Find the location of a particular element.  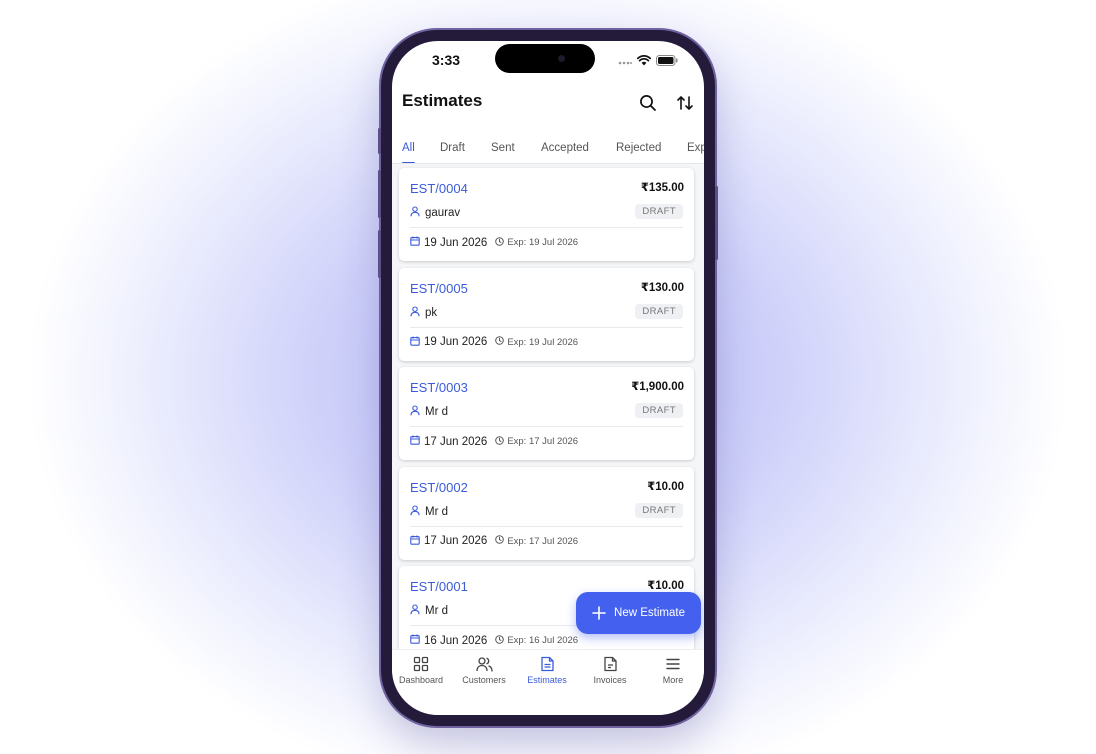

status-bar: 3:33 is located at coordinates (548, 64).